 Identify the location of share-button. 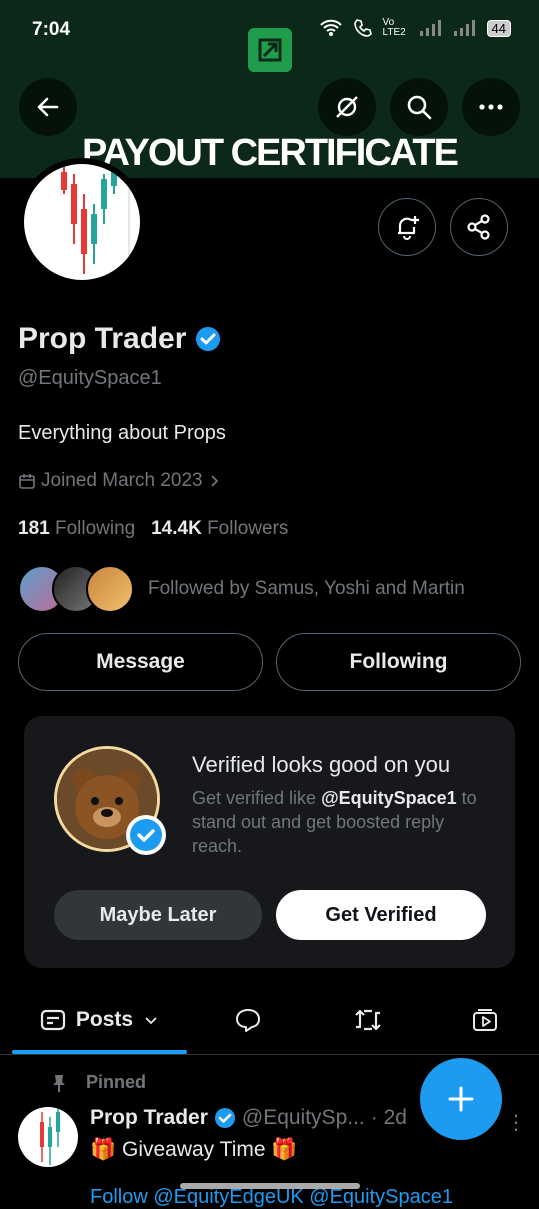
(479, 227).